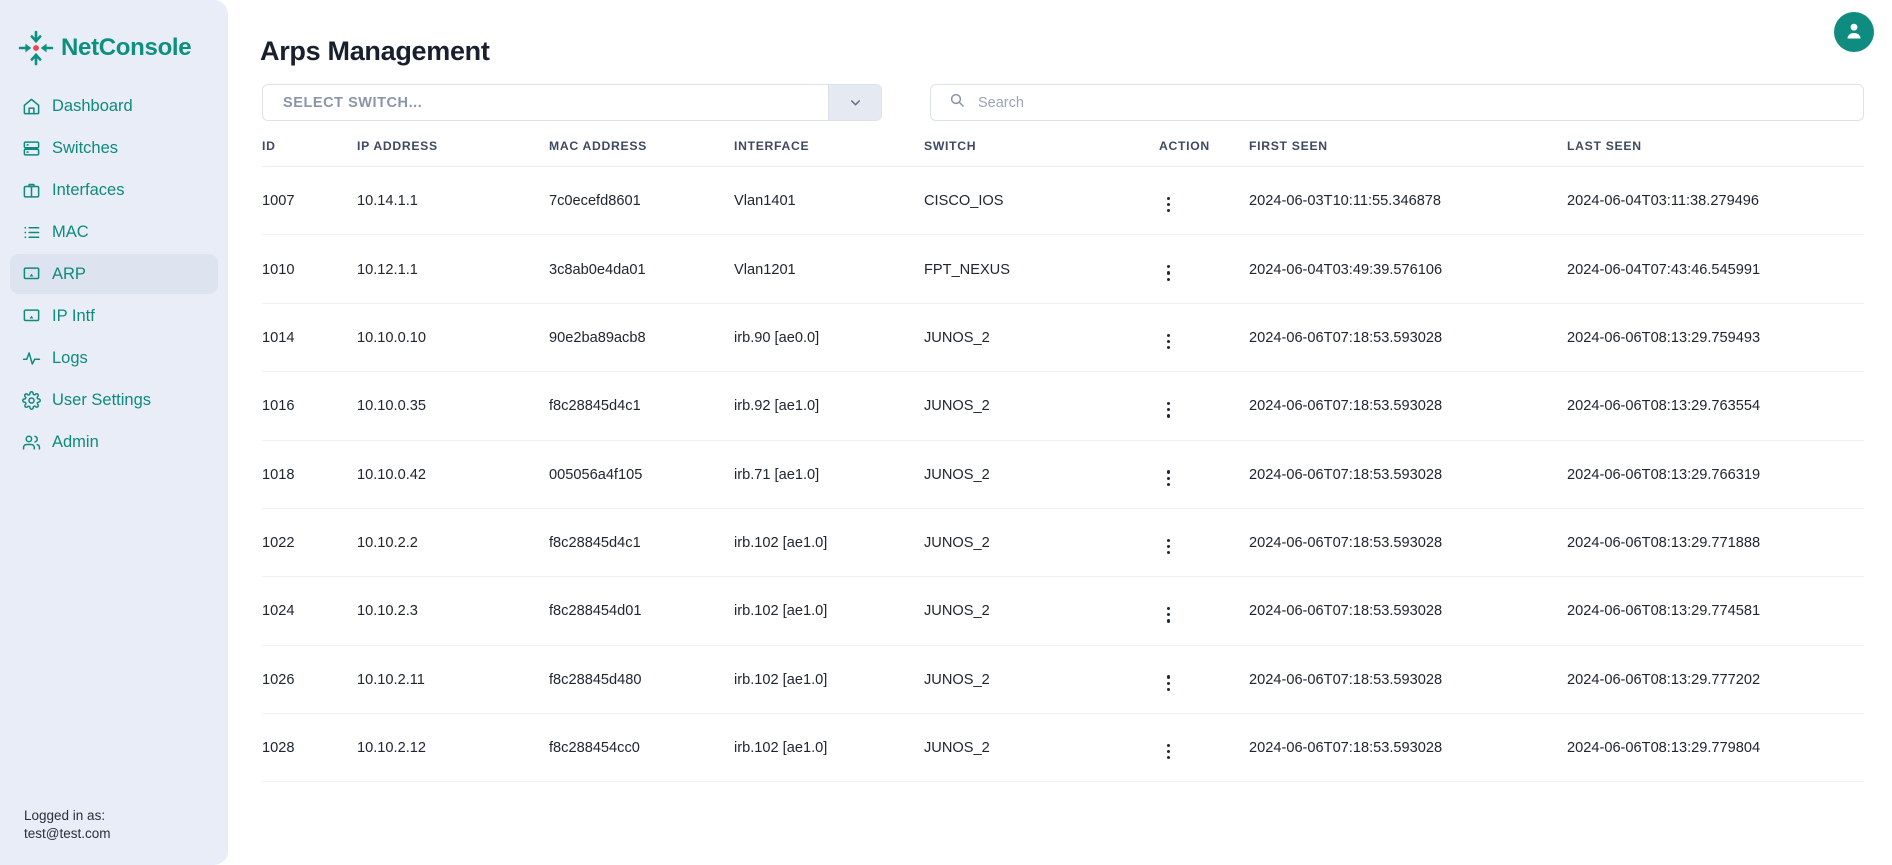  Describe the element at coordinates (31, 400) in the screenshot. I see `gear-icon` at that location.